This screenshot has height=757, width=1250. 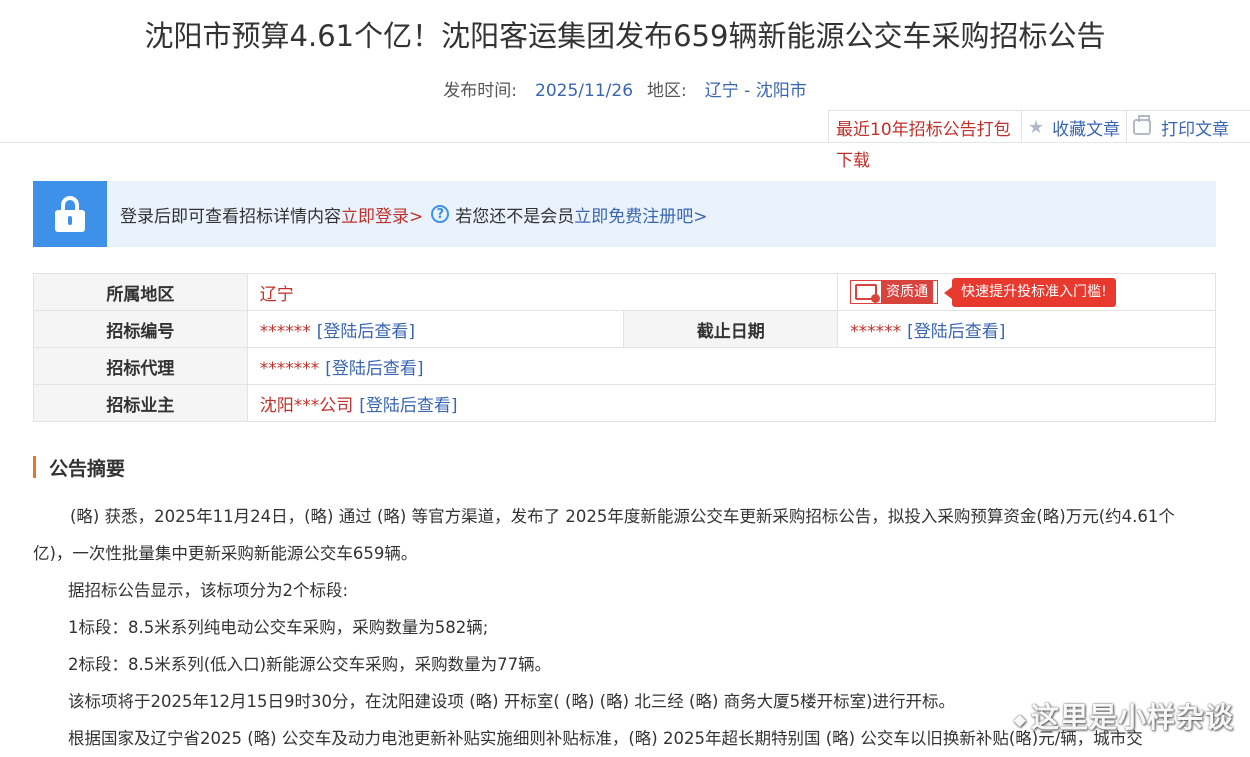 I want to click on publish-date: 2025/11/26, so click(x=584, y=91).